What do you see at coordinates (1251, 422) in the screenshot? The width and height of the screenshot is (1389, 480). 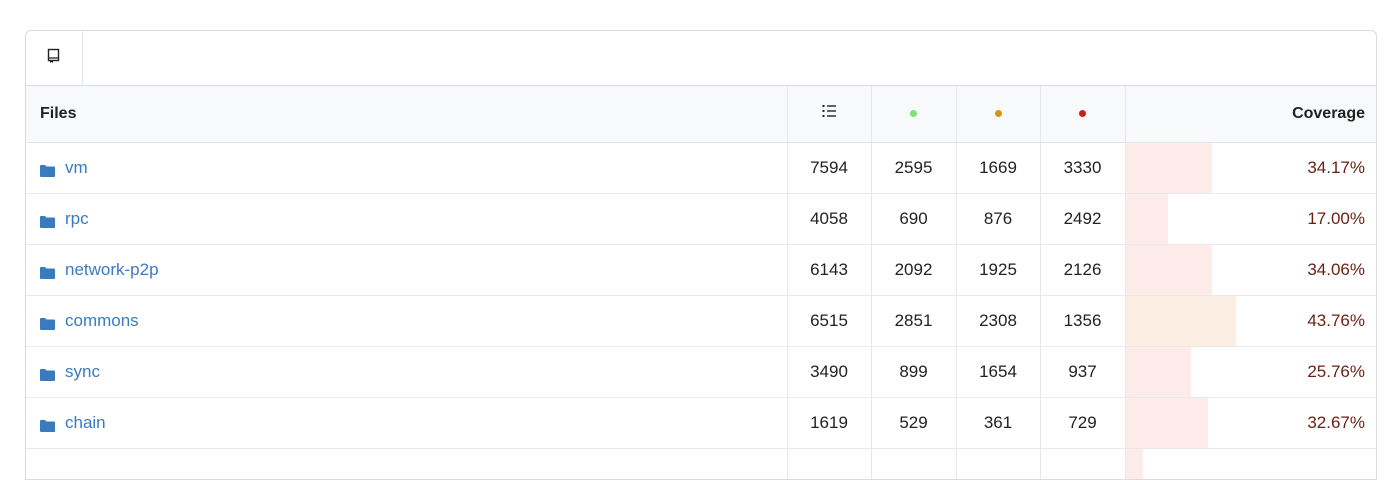 I see `coverage-cell: 32.67%` at bounding box center [1251, 422].